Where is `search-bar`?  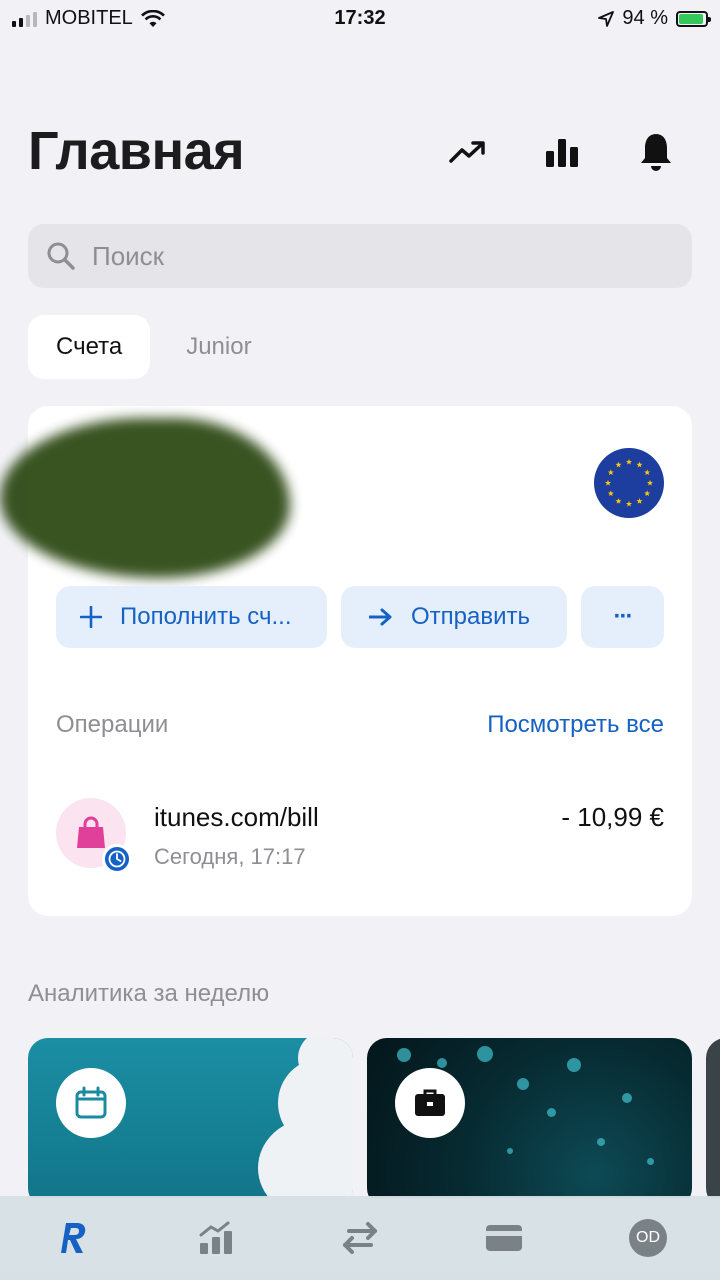
search-bar is located at coordinates (360, 256).